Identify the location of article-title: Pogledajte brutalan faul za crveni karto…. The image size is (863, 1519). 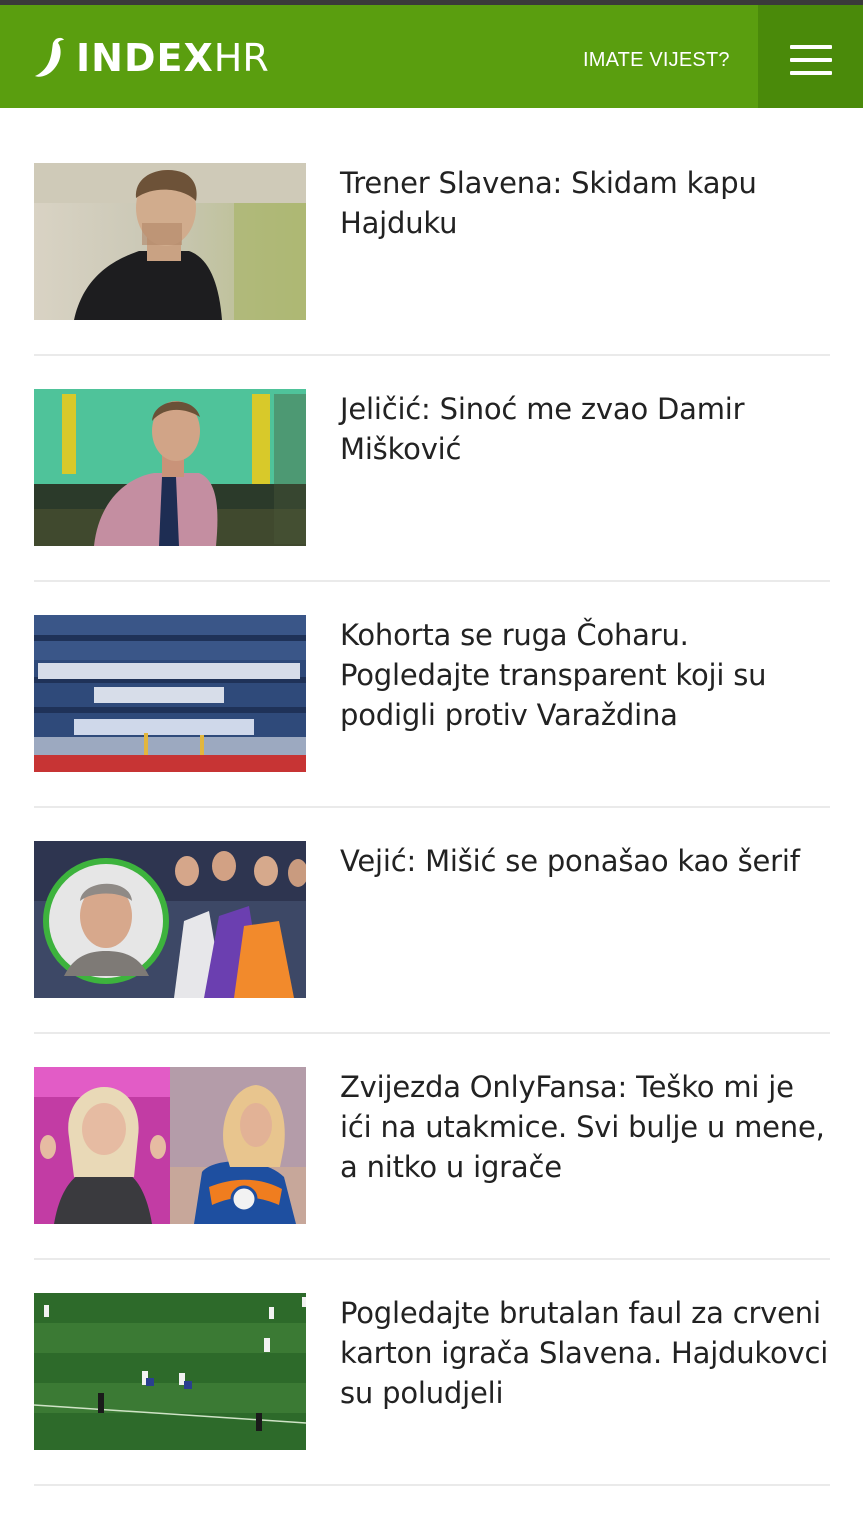
(586, 1353).